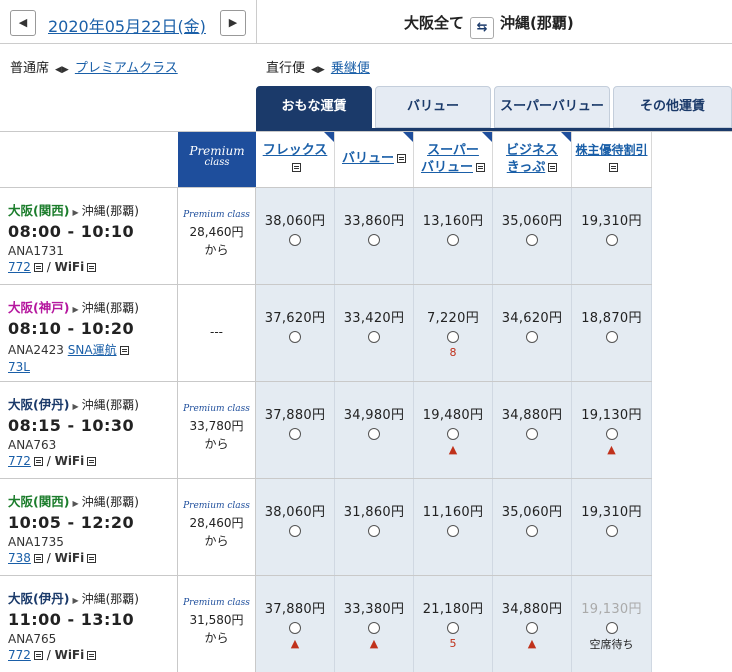 This screenshot has width=732, height=672. Describe the element at coordinates (295, 609) in the screenshot. I see `fare-price: 37,880円` at that location.